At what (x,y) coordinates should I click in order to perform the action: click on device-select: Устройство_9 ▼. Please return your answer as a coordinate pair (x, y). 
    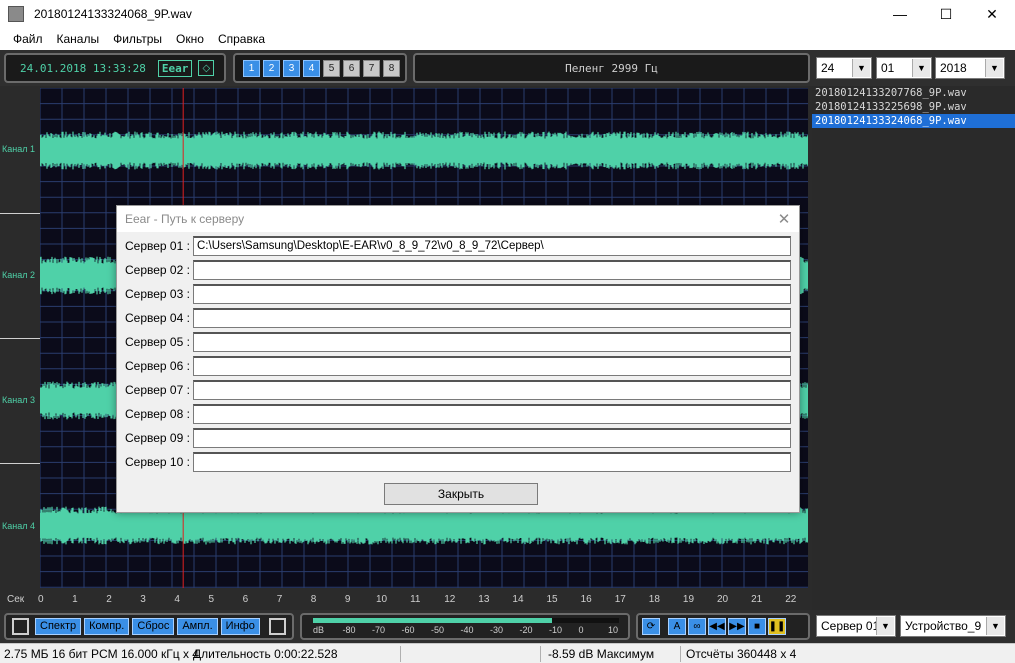
    Looking at the image, I should click on (953, 626).